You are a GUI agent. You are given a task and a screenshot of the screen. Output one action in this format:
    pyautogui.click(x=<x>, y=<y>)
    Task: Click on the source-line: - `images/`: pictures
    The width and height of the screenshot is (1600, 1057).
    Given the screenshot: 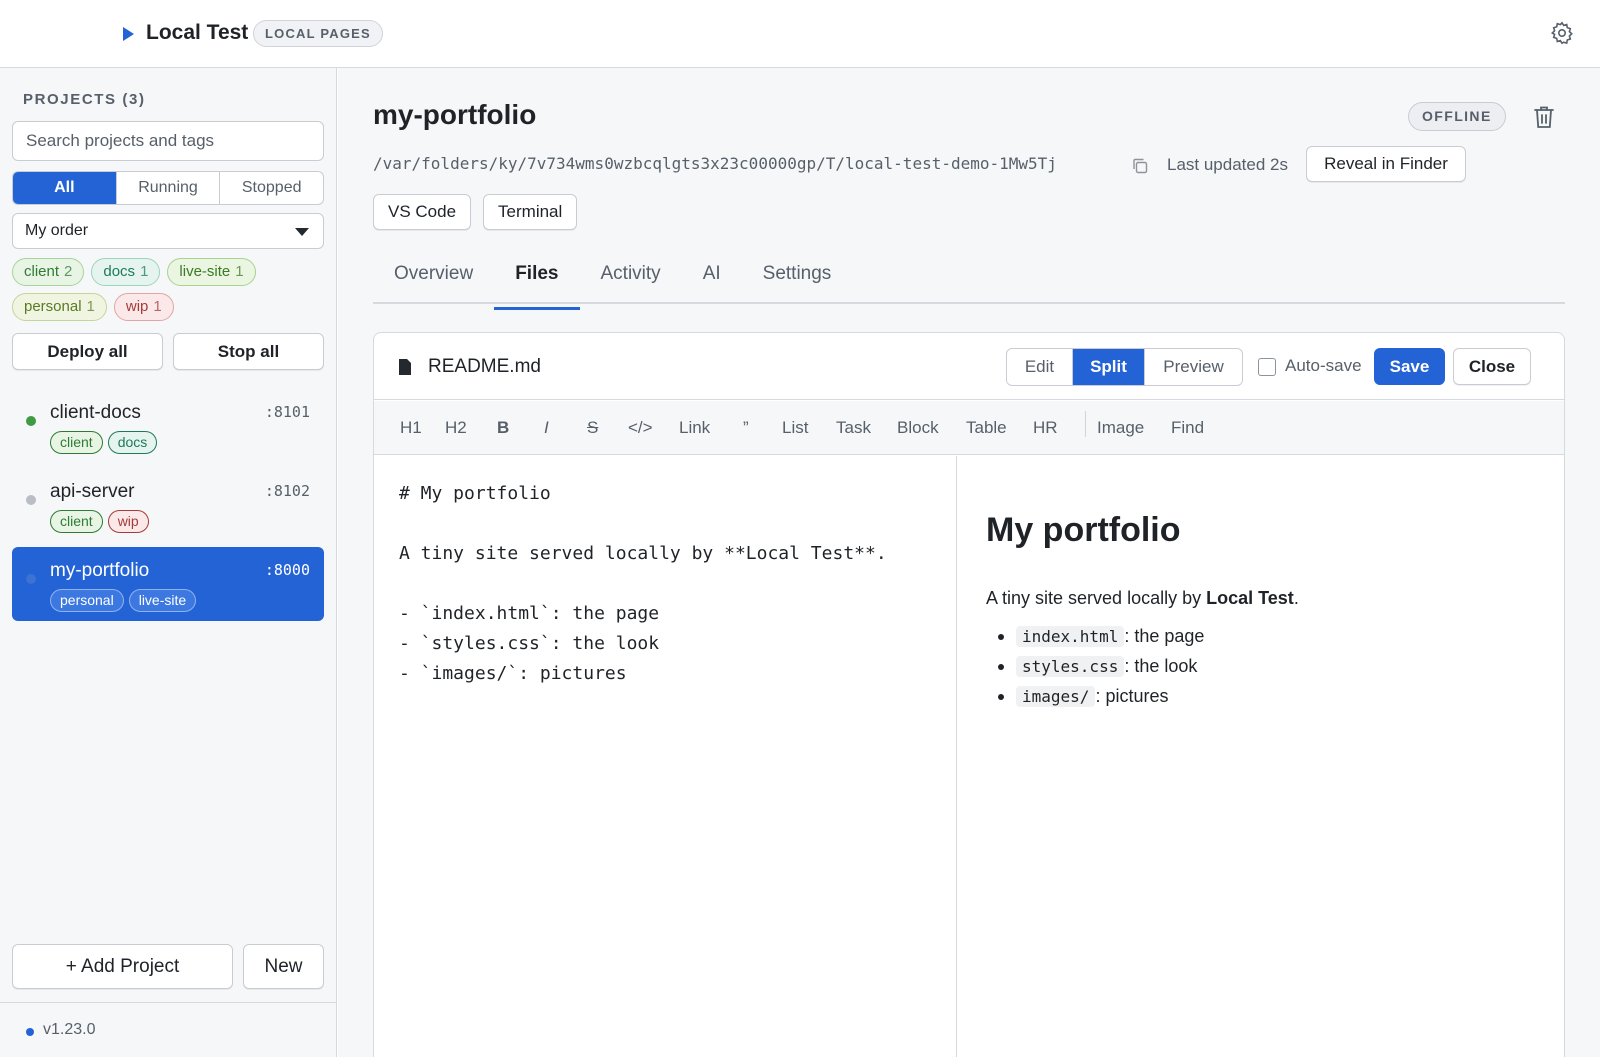 What is the action you would take?
    pyautogui.click(x=513, y=673)
    